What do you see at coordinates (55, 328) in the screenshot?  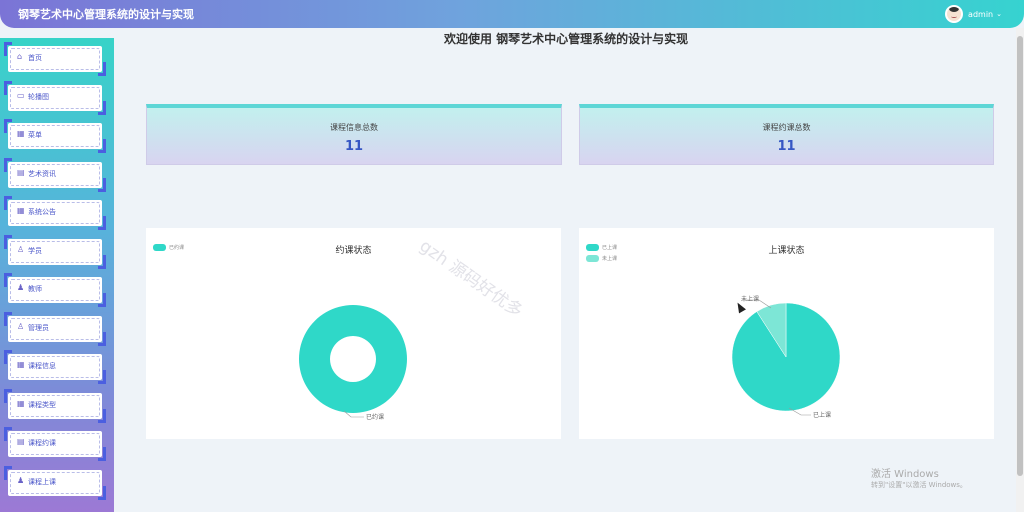 I see `sidebar-item-7: ♙ 管理员` at bounding box center [55, 328].